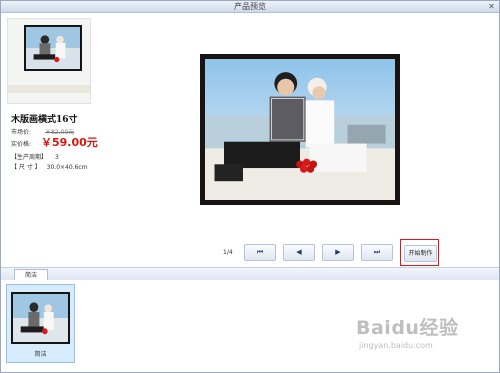 Image resolution: width=500 pixels, height=373 pixels. I want to click on first-page-icon: ⏮, so click(260, 252).